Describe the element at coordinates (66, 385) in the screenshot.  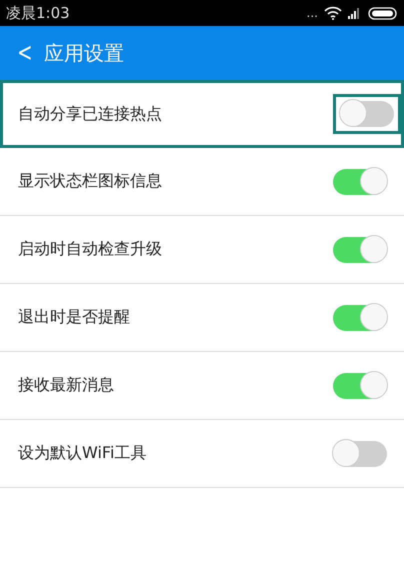
I see `setting-label: 接收最新消息` at that location.